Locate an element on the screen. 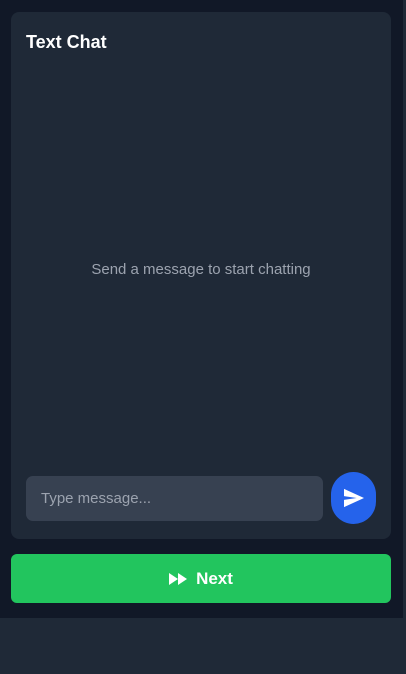 Image resolution: width=406 pixels, height=674 pixels. bottom-bar is located at coordinates (201, 646).